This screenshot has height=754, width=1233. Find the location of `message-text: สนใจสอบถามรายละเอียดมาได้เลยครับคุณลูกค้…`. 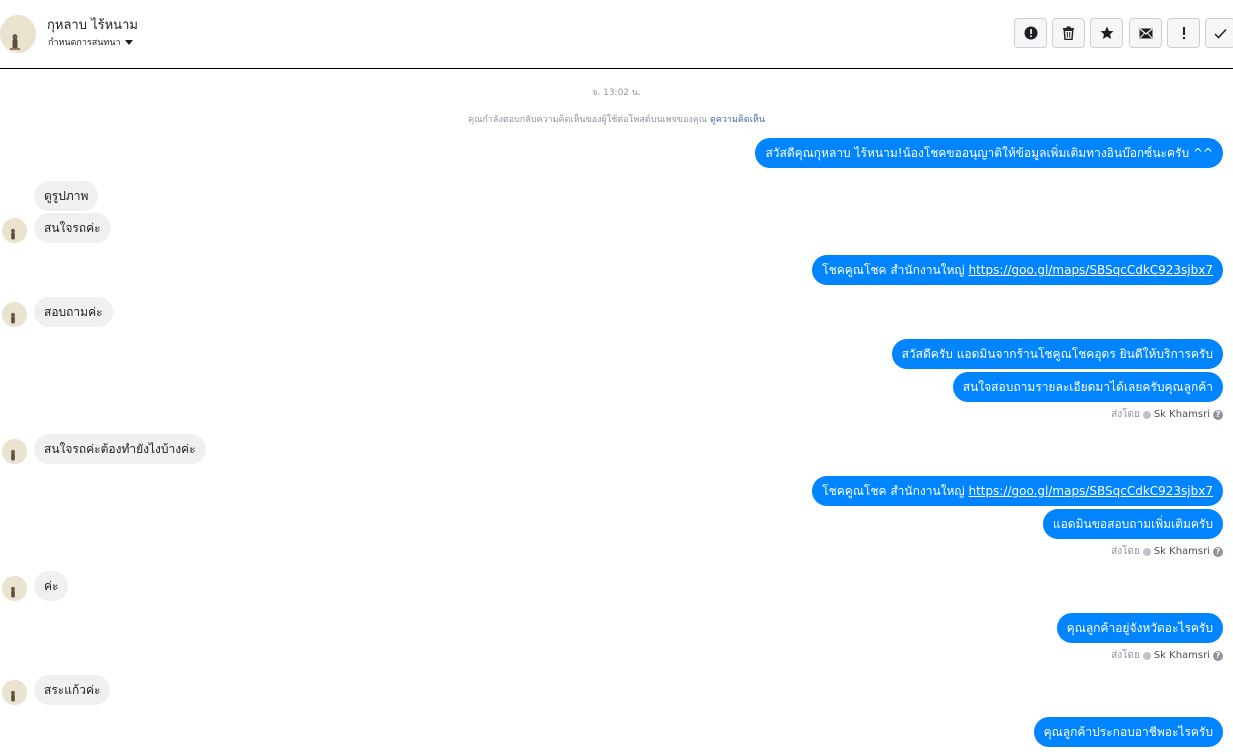

message-text: สนใจสอบถามรายละเอียดมาได้เลยครับคุณลูกค้… is located at coordinates (1087, 387).